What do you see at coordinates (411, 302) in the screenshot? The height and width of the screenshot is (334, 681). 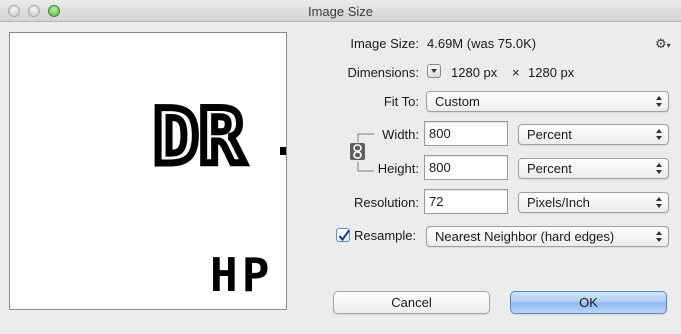 I see `cancel-button: Cancel` at bounding box center [411, 302].